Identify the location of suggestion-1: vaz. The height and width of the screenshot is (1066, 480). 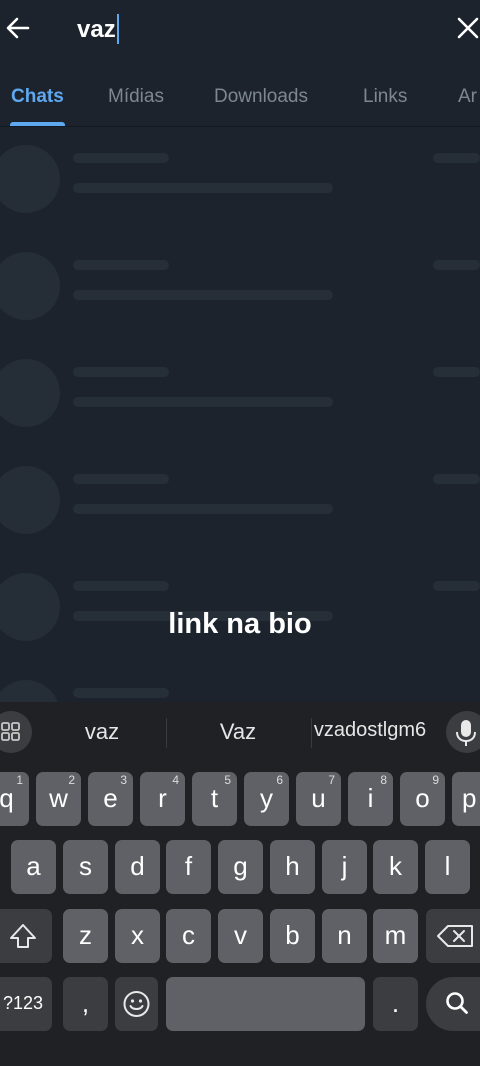
(102, 732).